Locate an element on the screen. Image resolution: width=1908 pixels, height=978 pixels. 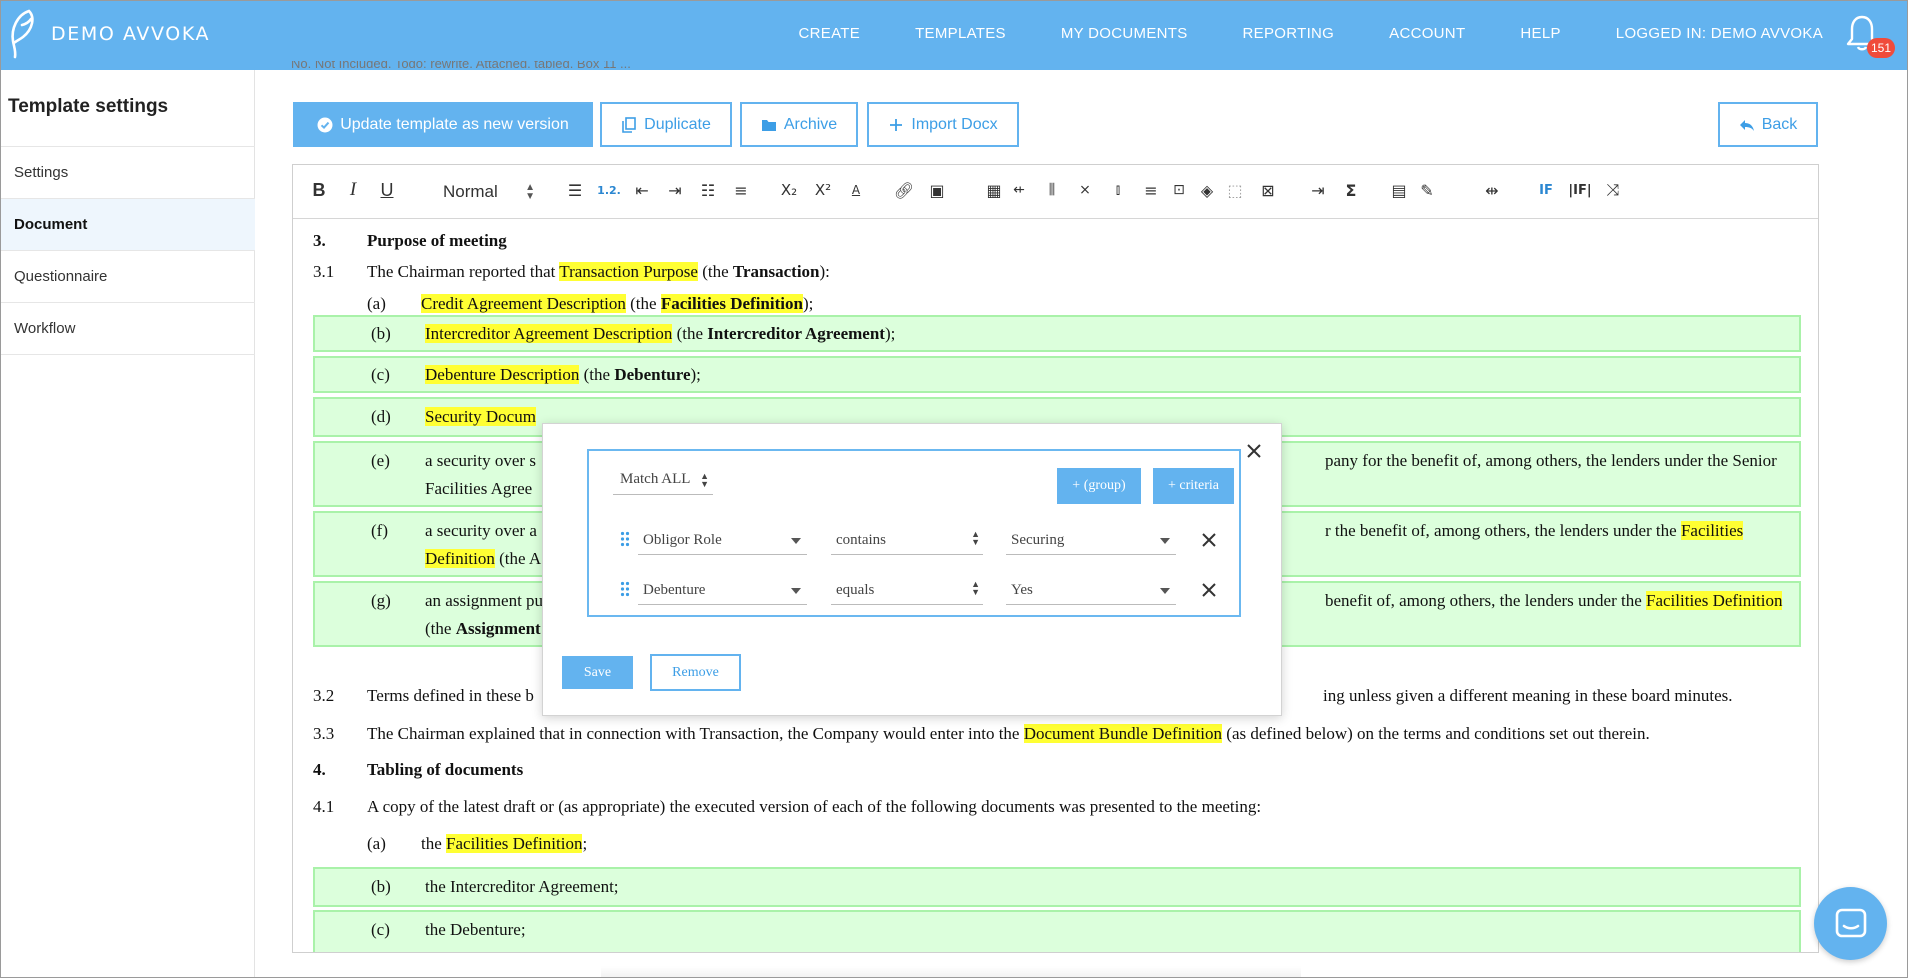
defined-term: Debenture is located at coordinates (652, 374).